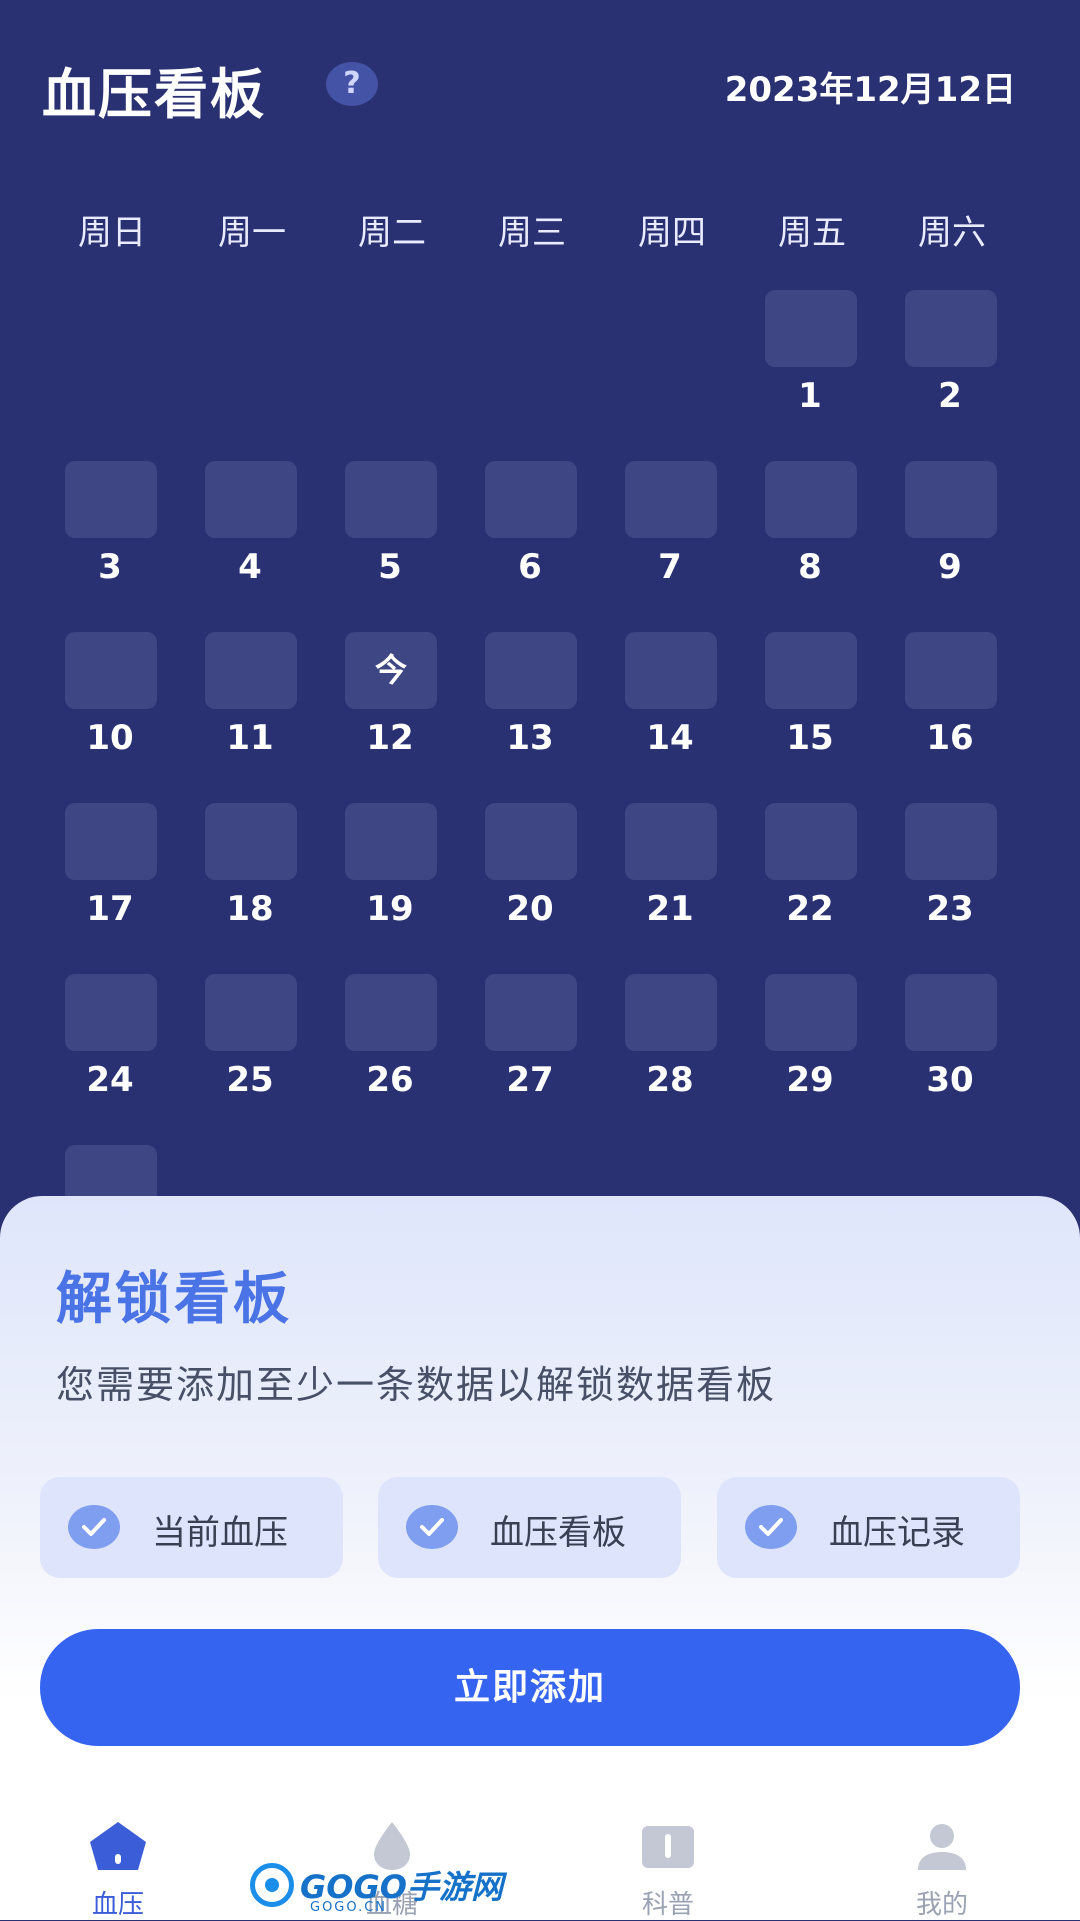 Image resolution: width=1080 pixels, height=1921 pixels. What do you see at coordinates (950, 909) in the screenshot?
I see `day-number: 23` at bounding box center [950, 909].